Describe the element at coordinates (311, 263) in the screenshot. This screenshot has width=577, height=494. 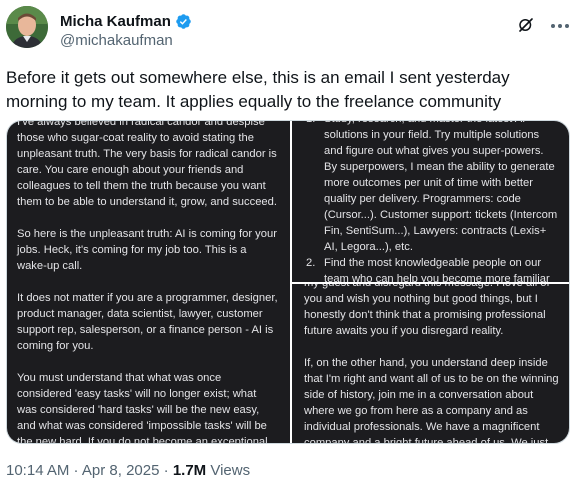
I see `list-item-number: 2.` at that location.